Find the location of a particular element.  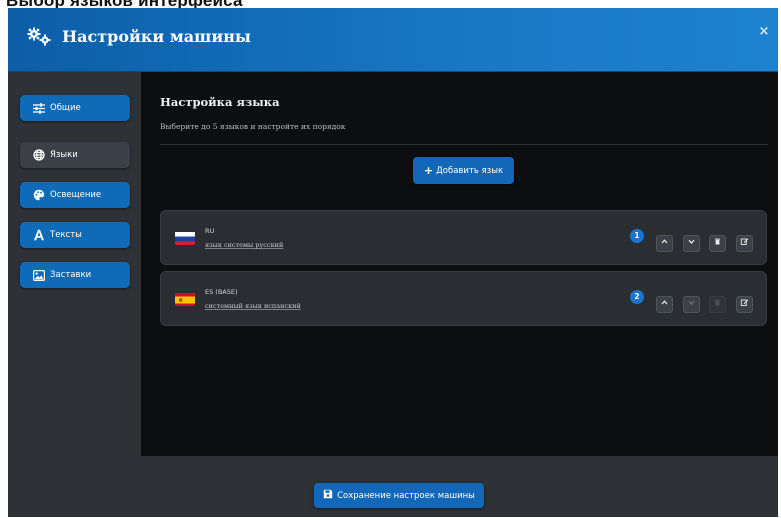

spain-flag-icon is located at coordinates (185, 299).